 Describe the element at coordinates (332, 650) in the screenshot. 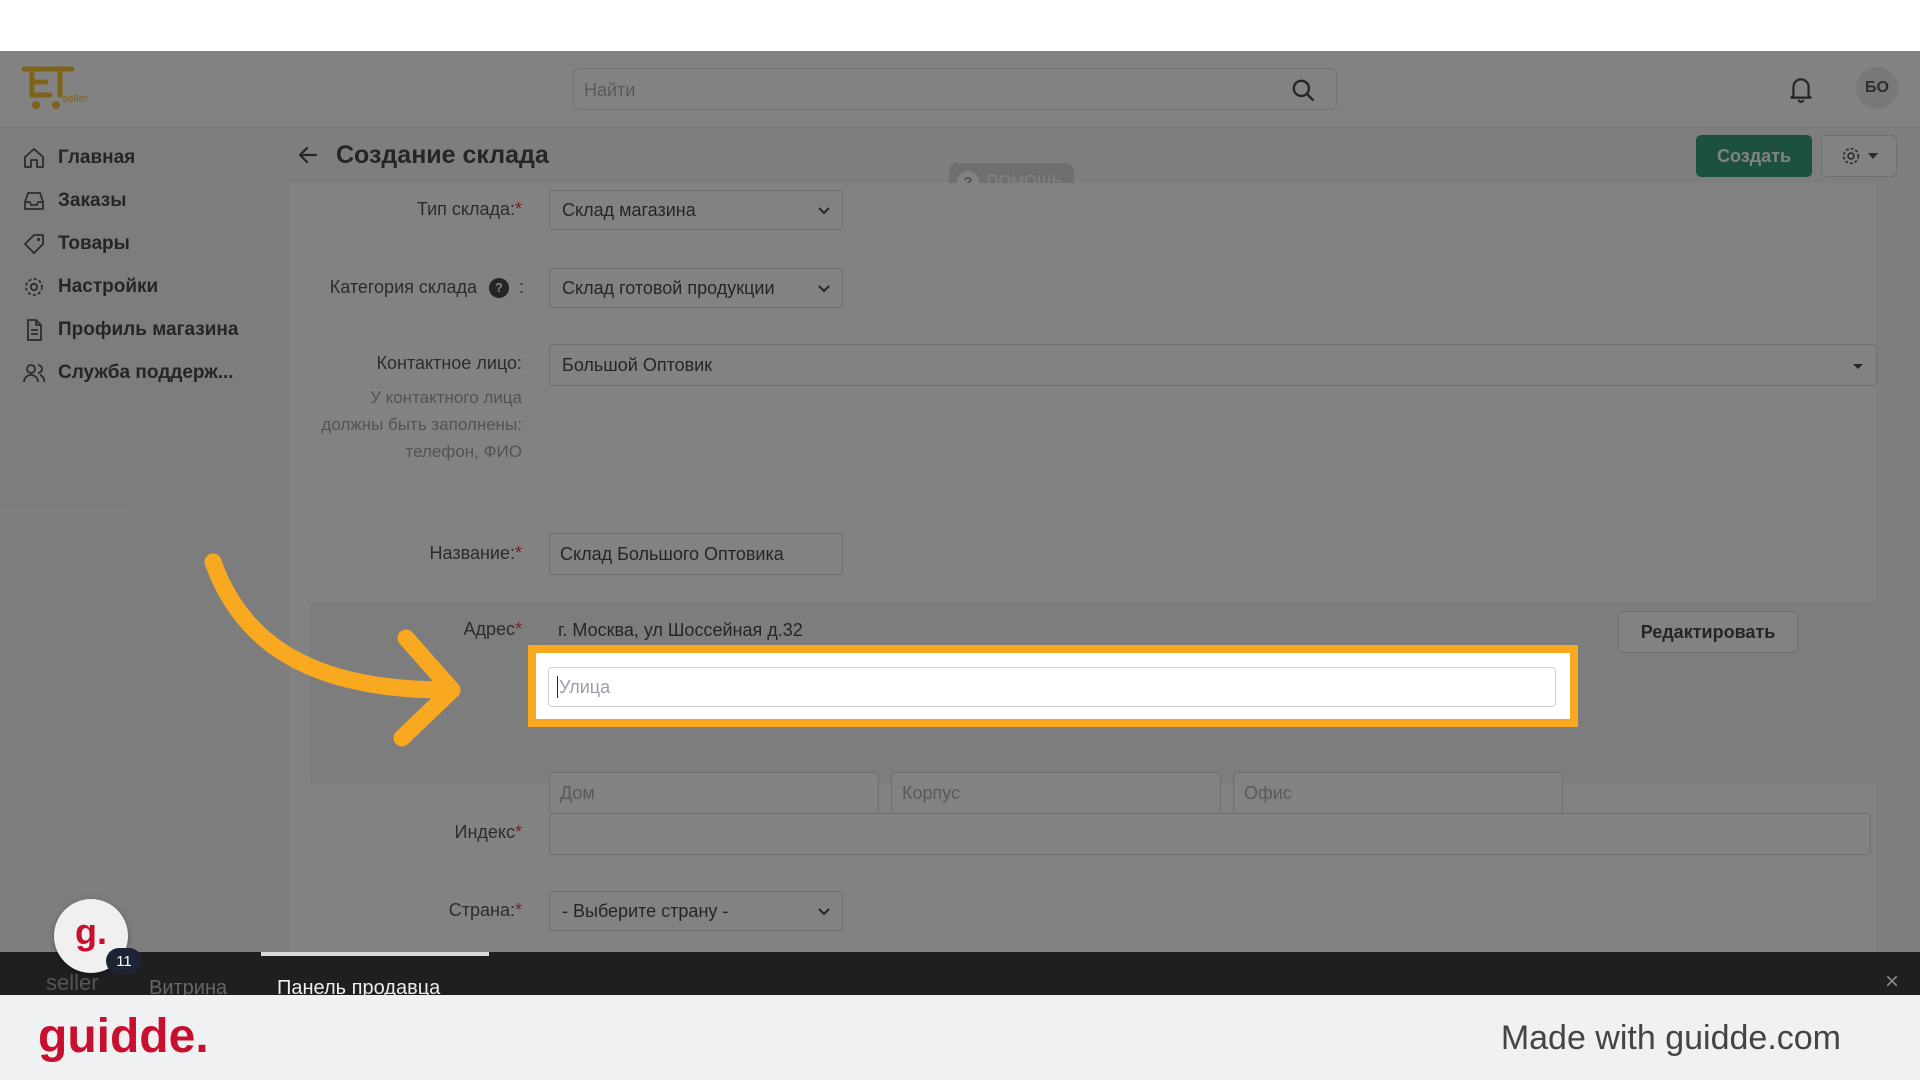

I see `pointer-arrow-icon` at that location.